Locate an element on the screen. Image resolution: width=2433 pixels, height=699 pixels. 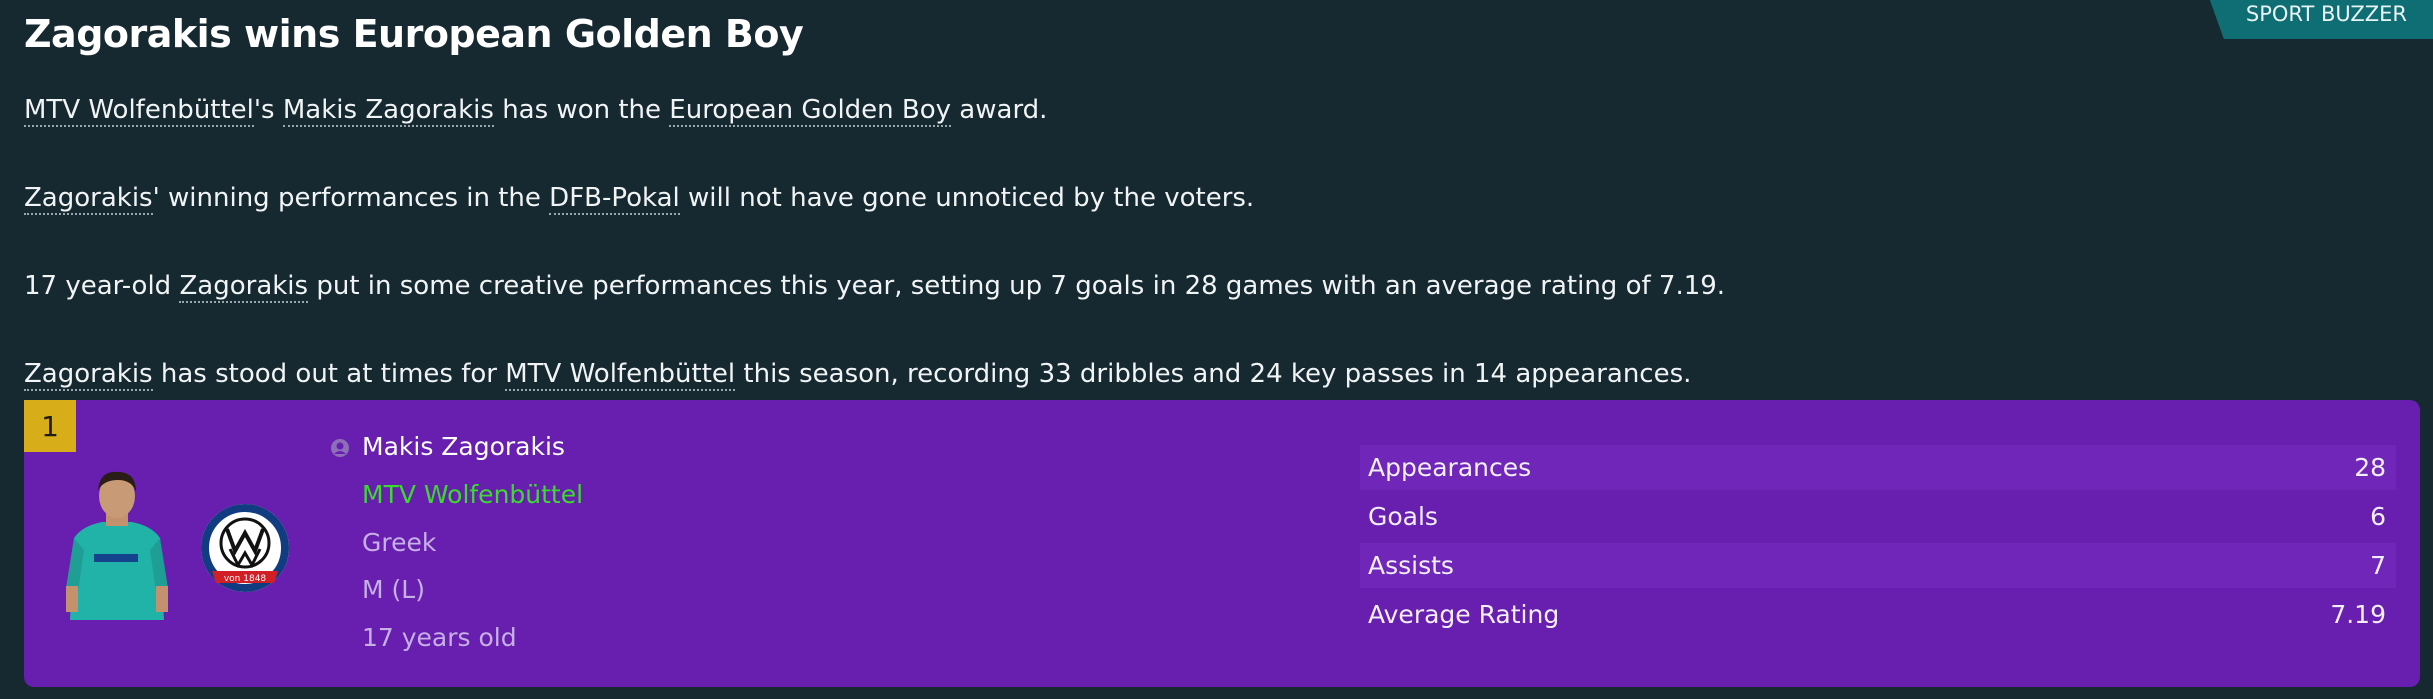
badge-year: von 1848 is located at coordinates (245, 579).